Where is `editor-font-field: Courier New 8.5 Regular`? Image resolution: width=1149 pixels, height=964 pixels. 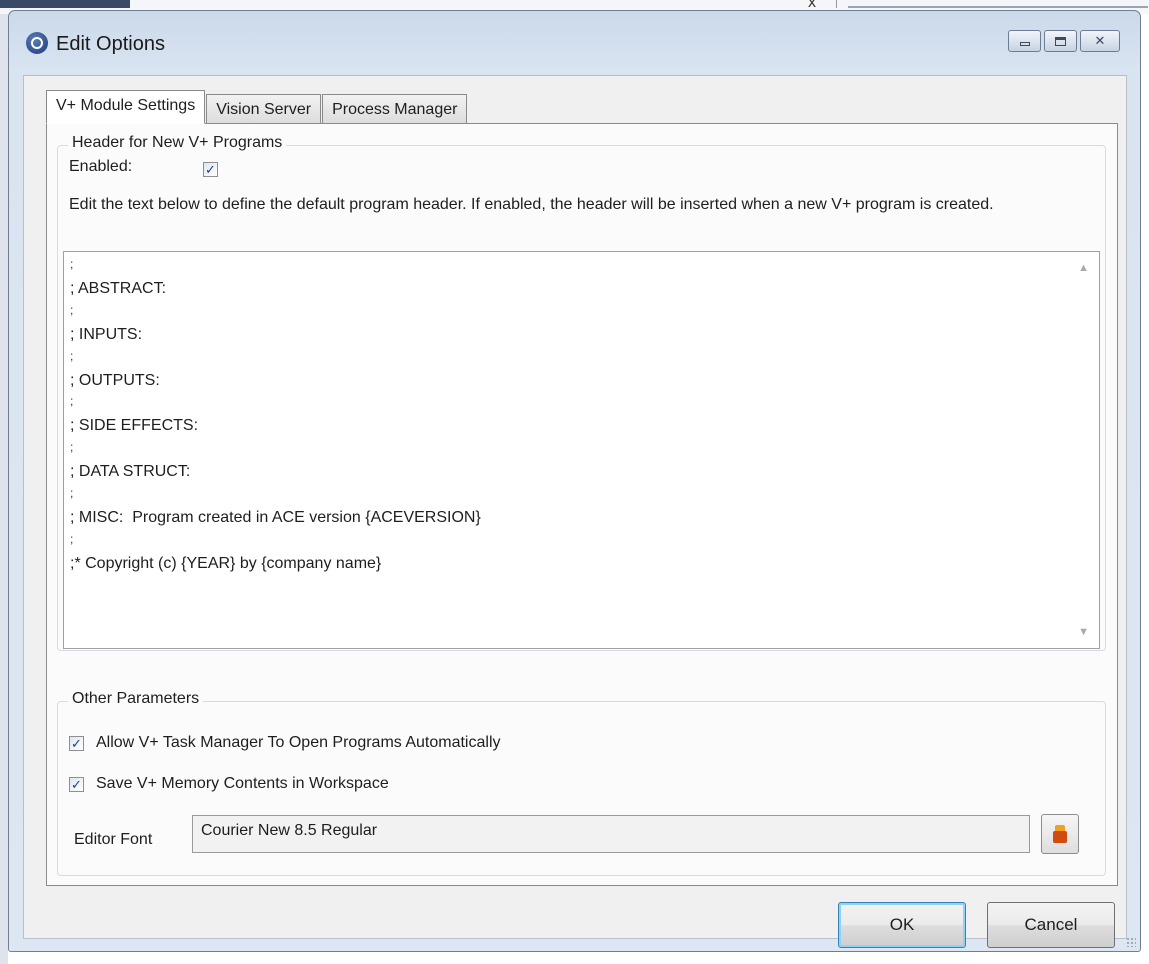 editor-font-field: Courier New 8.5 Regular is located at coordinates (611, 834).